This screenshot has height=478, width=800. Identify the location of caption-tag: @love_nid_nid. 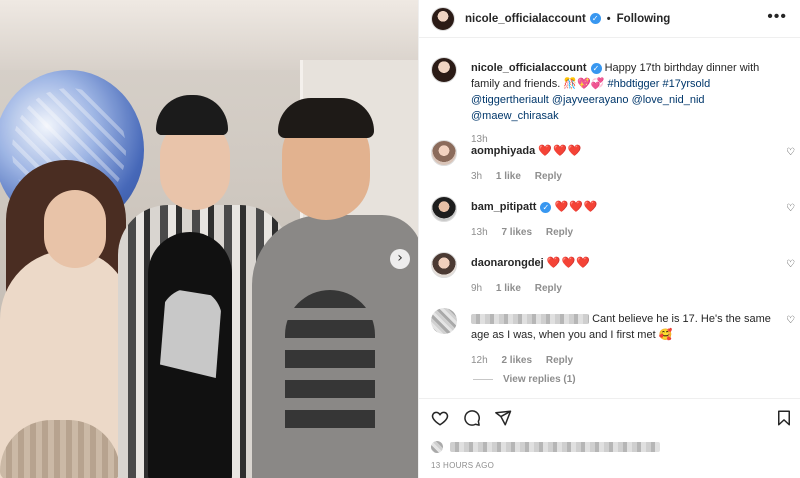
(668, 100).